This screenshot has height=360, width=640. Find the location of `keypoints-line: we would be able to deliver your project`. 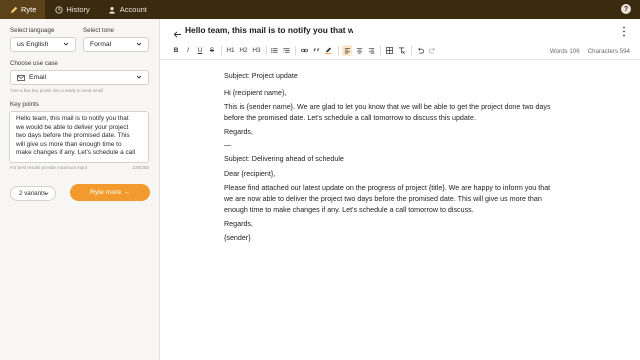

keypoints-line: we would be able to deliver your project is located at coordinates (72, 127).